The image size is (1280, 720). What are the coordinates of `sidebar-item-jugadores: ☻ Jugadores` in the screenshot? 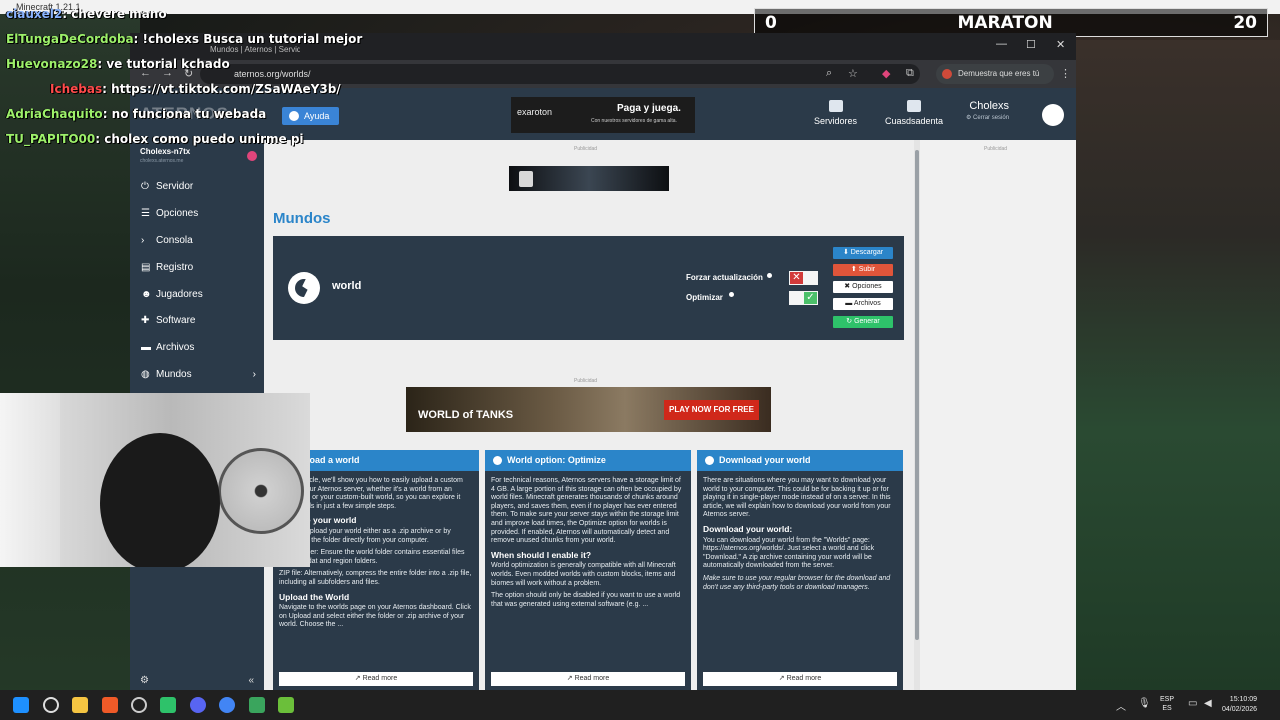 It's located at (197, 295).